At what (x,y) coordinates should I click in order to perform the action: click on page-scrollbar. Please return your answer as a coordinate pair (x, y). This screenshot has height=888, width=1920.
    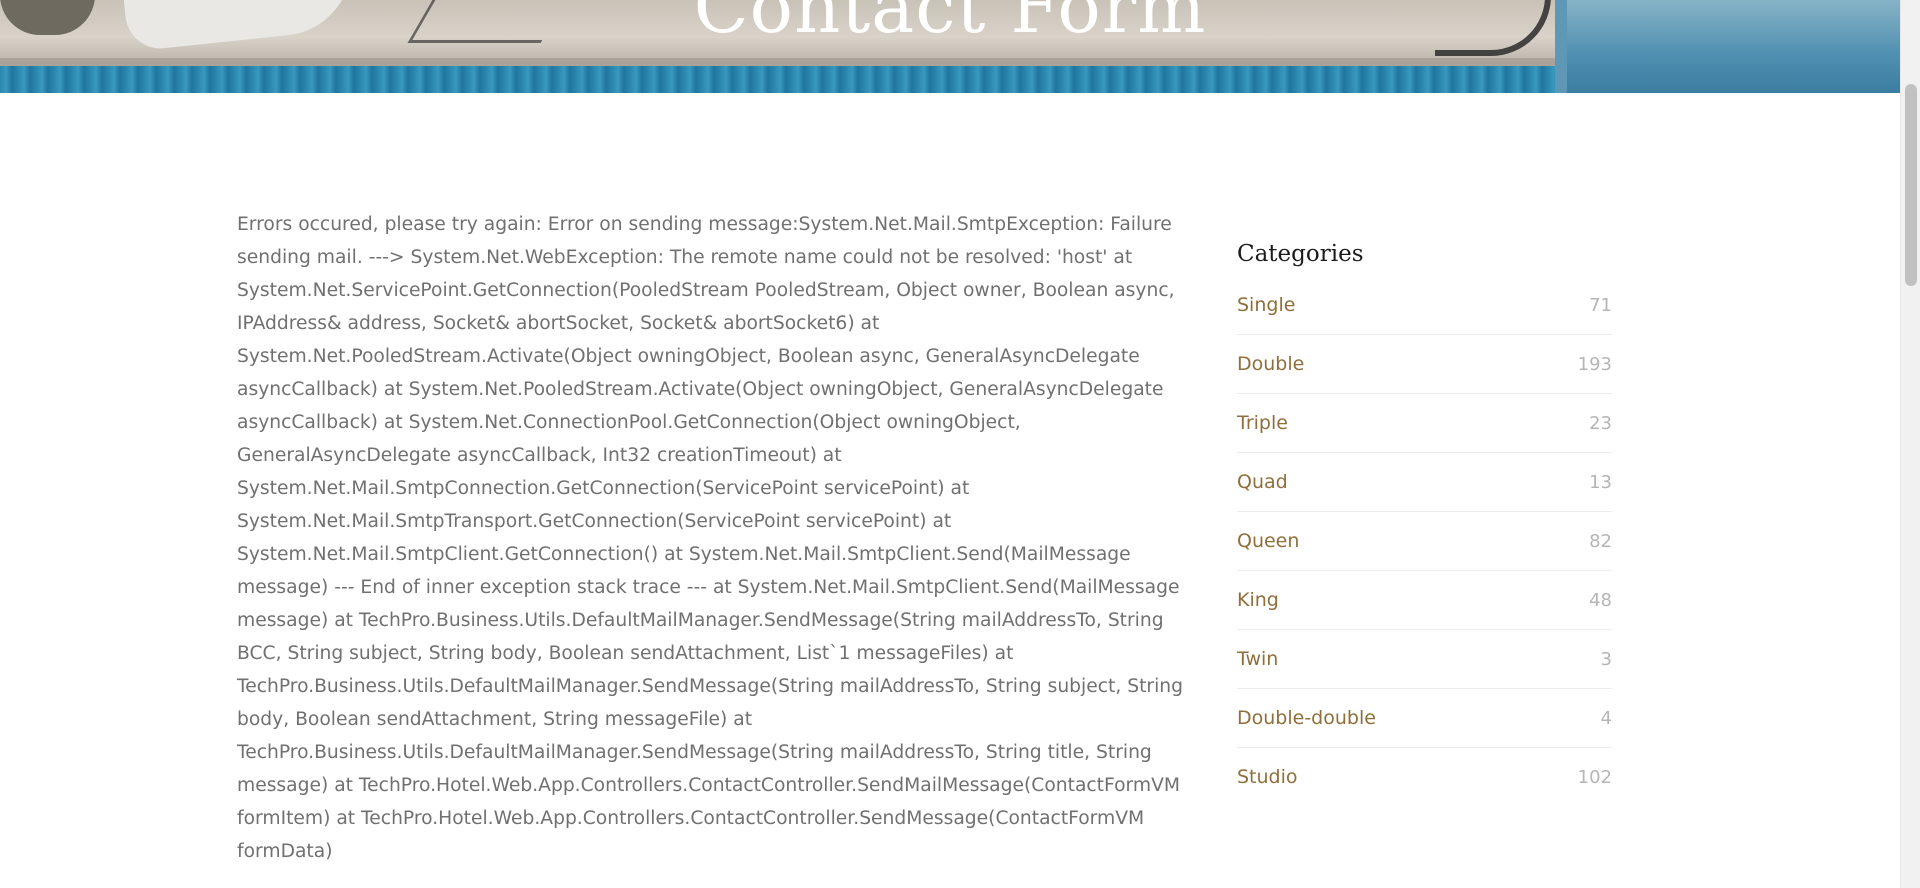
    Looking at the image, I should click on (1910, 444).